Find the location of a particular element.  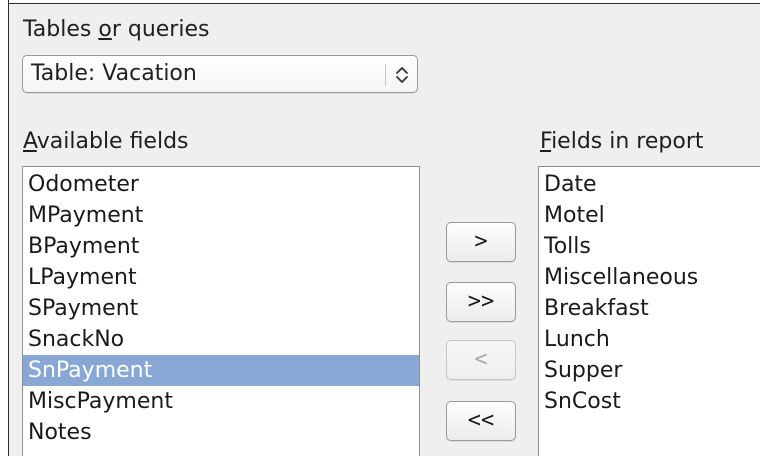

list-item: Supper is located at coordinates (649, 370).